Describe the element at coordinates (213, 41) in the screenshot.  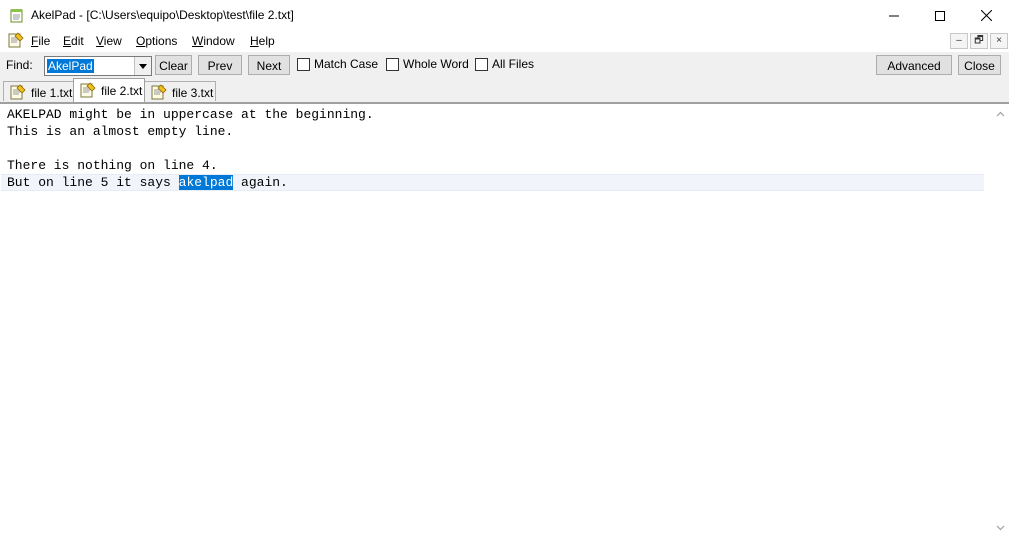
I see `menu-window: Window` at that location.